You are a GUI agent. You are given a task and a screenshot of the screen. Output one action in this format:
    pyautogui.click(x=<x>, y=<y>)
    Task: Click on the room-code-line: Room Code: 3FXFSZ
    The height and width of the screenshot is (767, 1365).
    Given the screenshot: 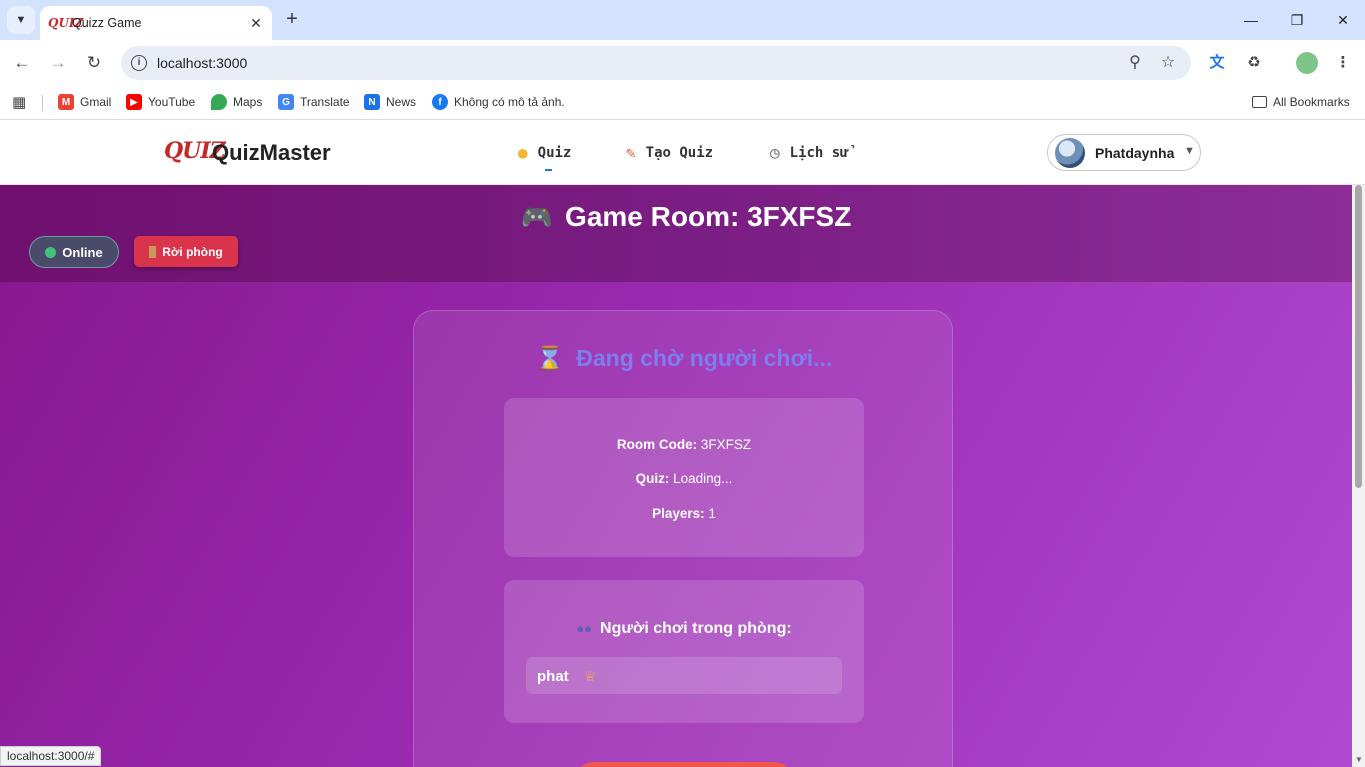 What is the action you would take?
    pyautogui.click(x=684, y=444)
    